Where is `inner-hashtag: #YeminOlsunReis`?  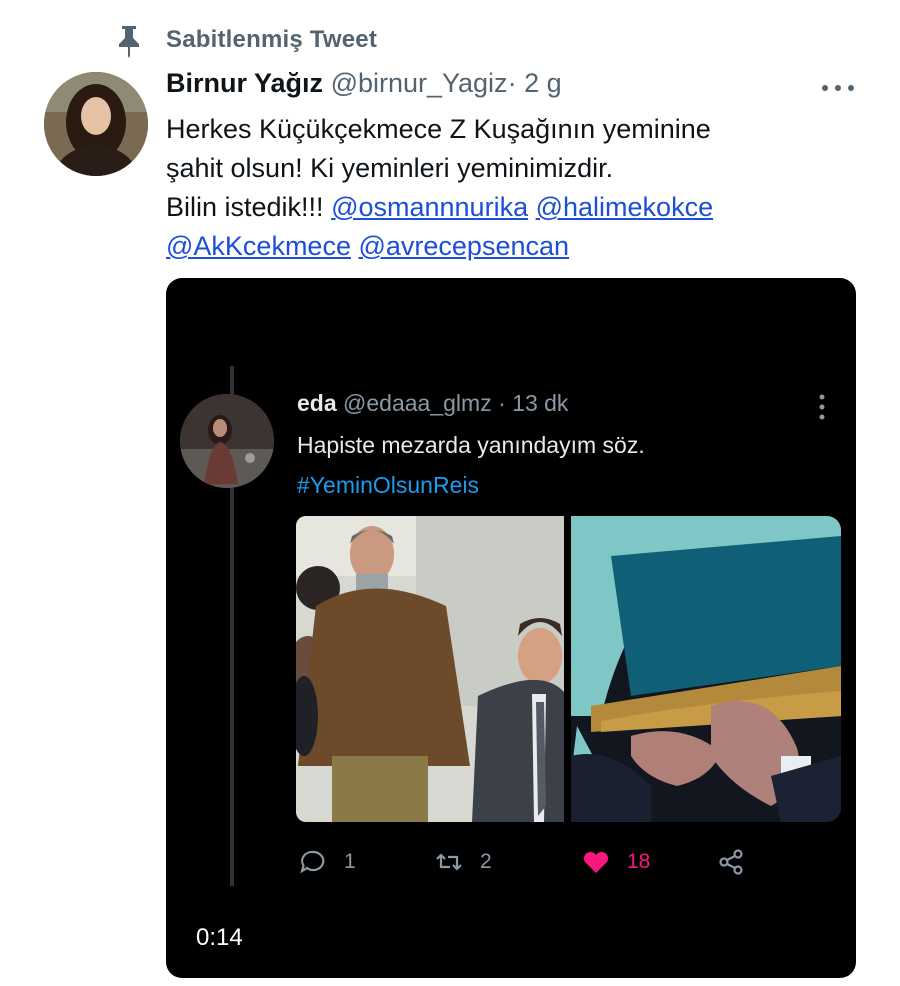
inner-hashtag: #YeminOlsunReis is located at coordinates (388, 485).